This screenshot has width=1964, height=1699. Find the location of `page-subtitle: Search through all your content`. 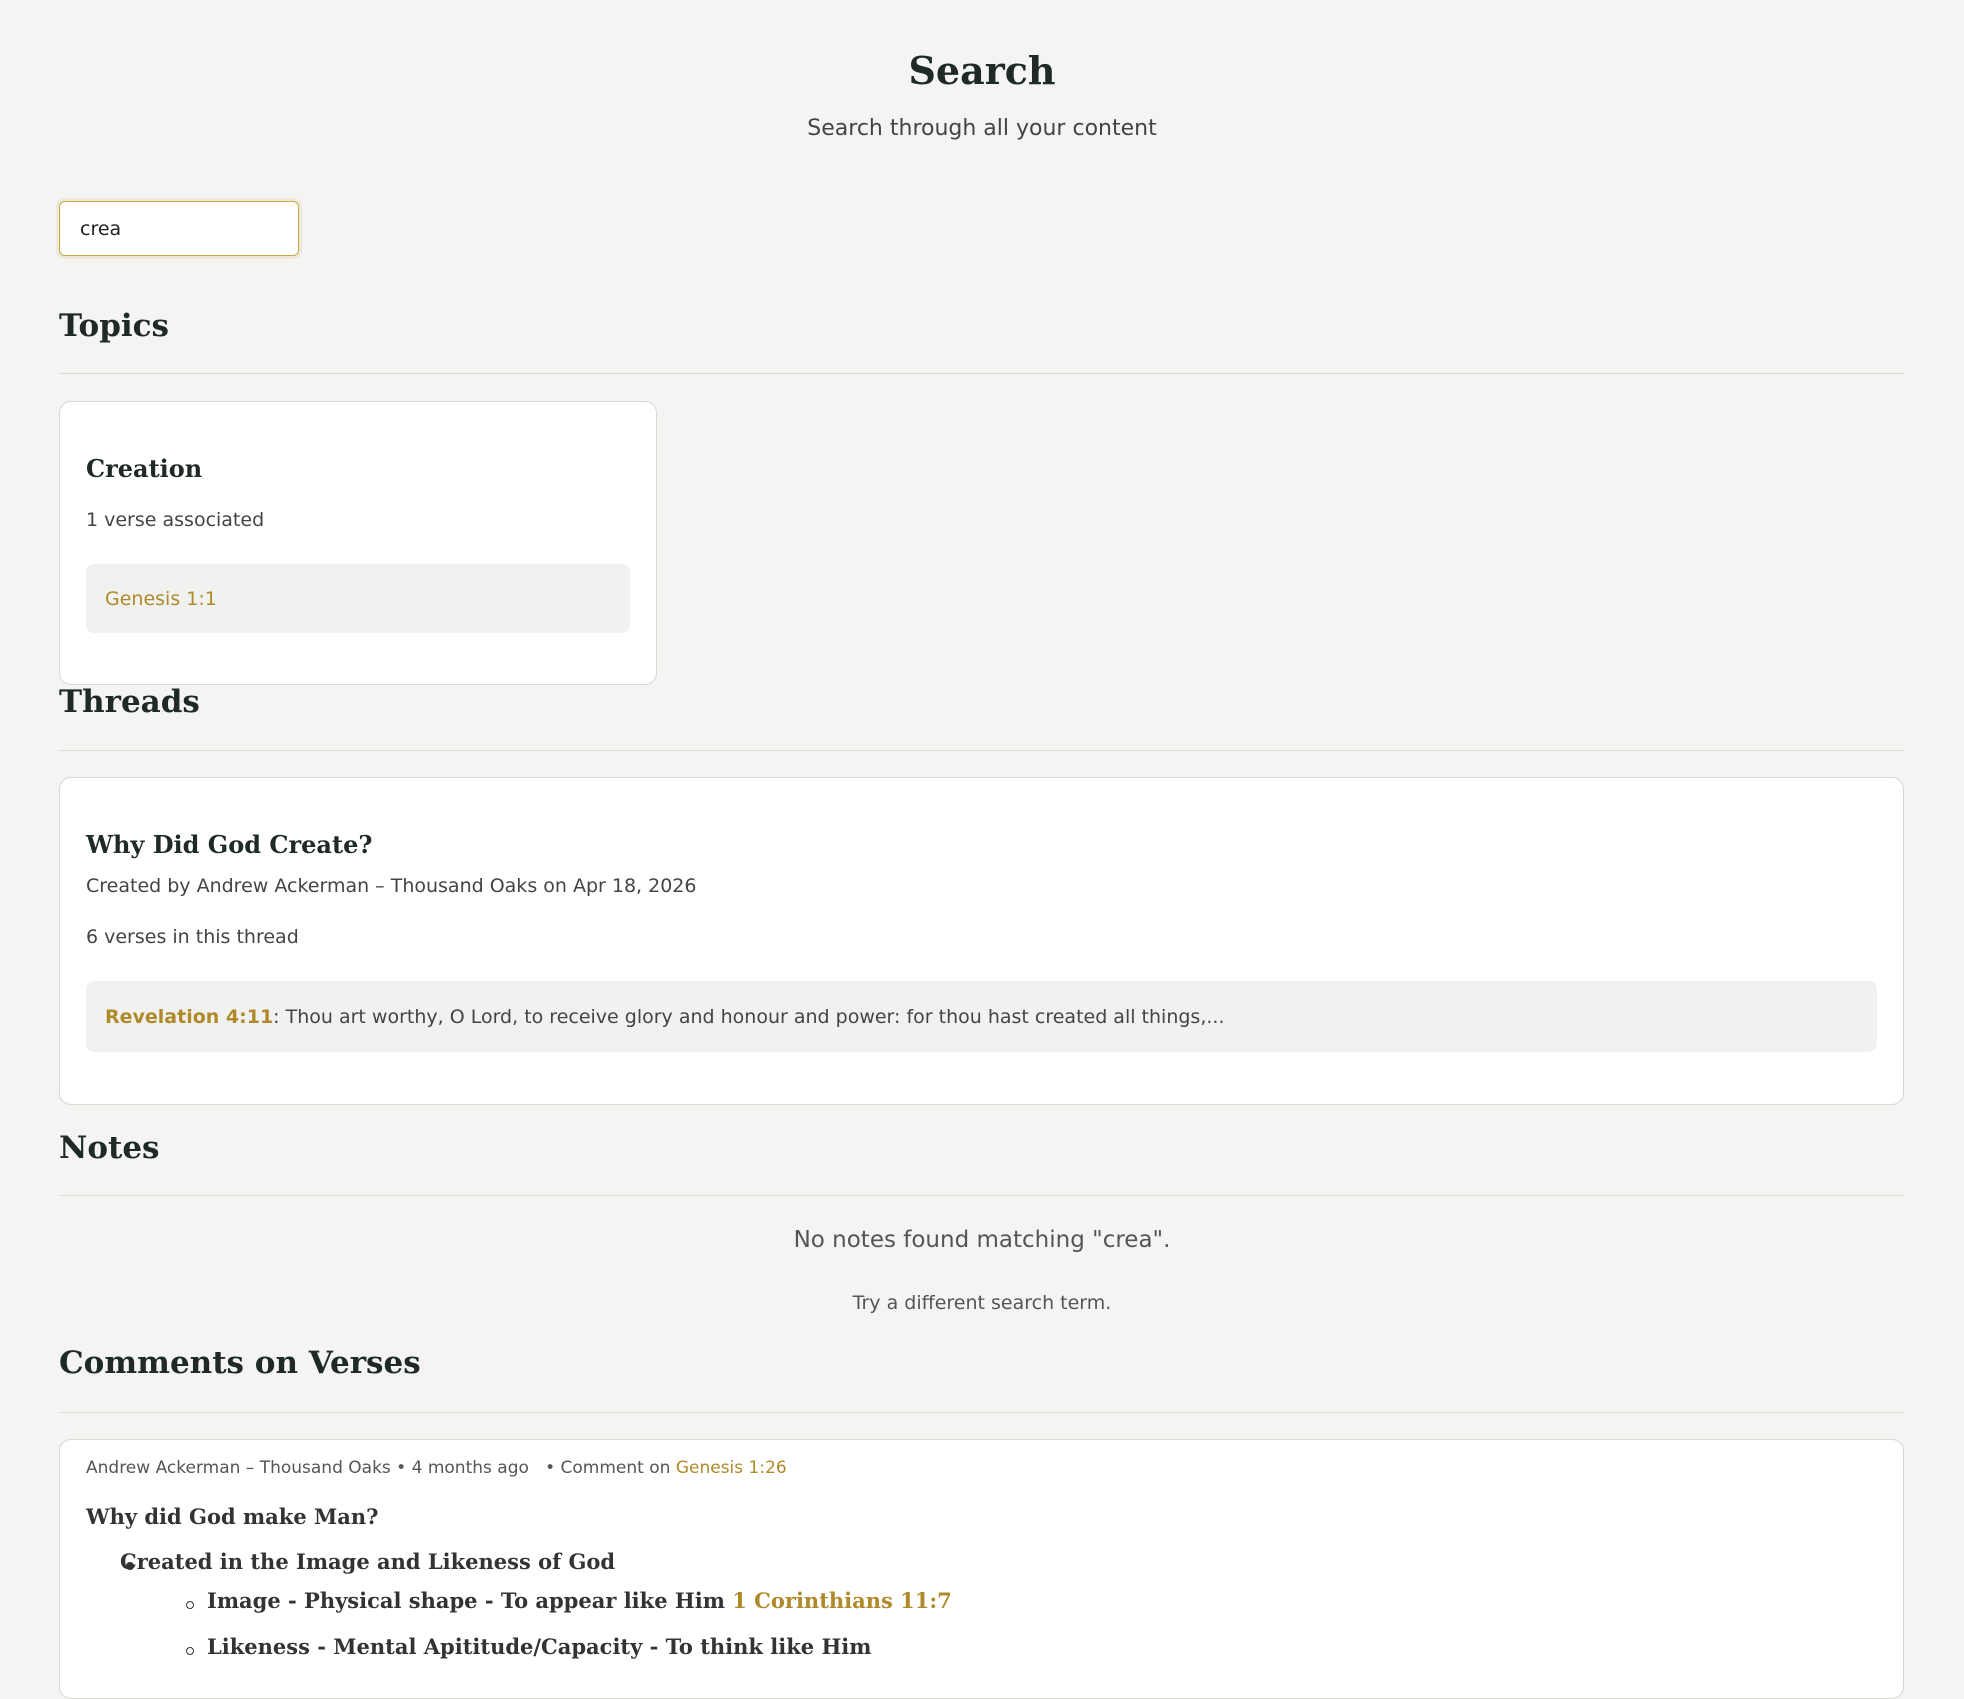

page-subtitle: Search through all your content is located at coordinates (982, 128).